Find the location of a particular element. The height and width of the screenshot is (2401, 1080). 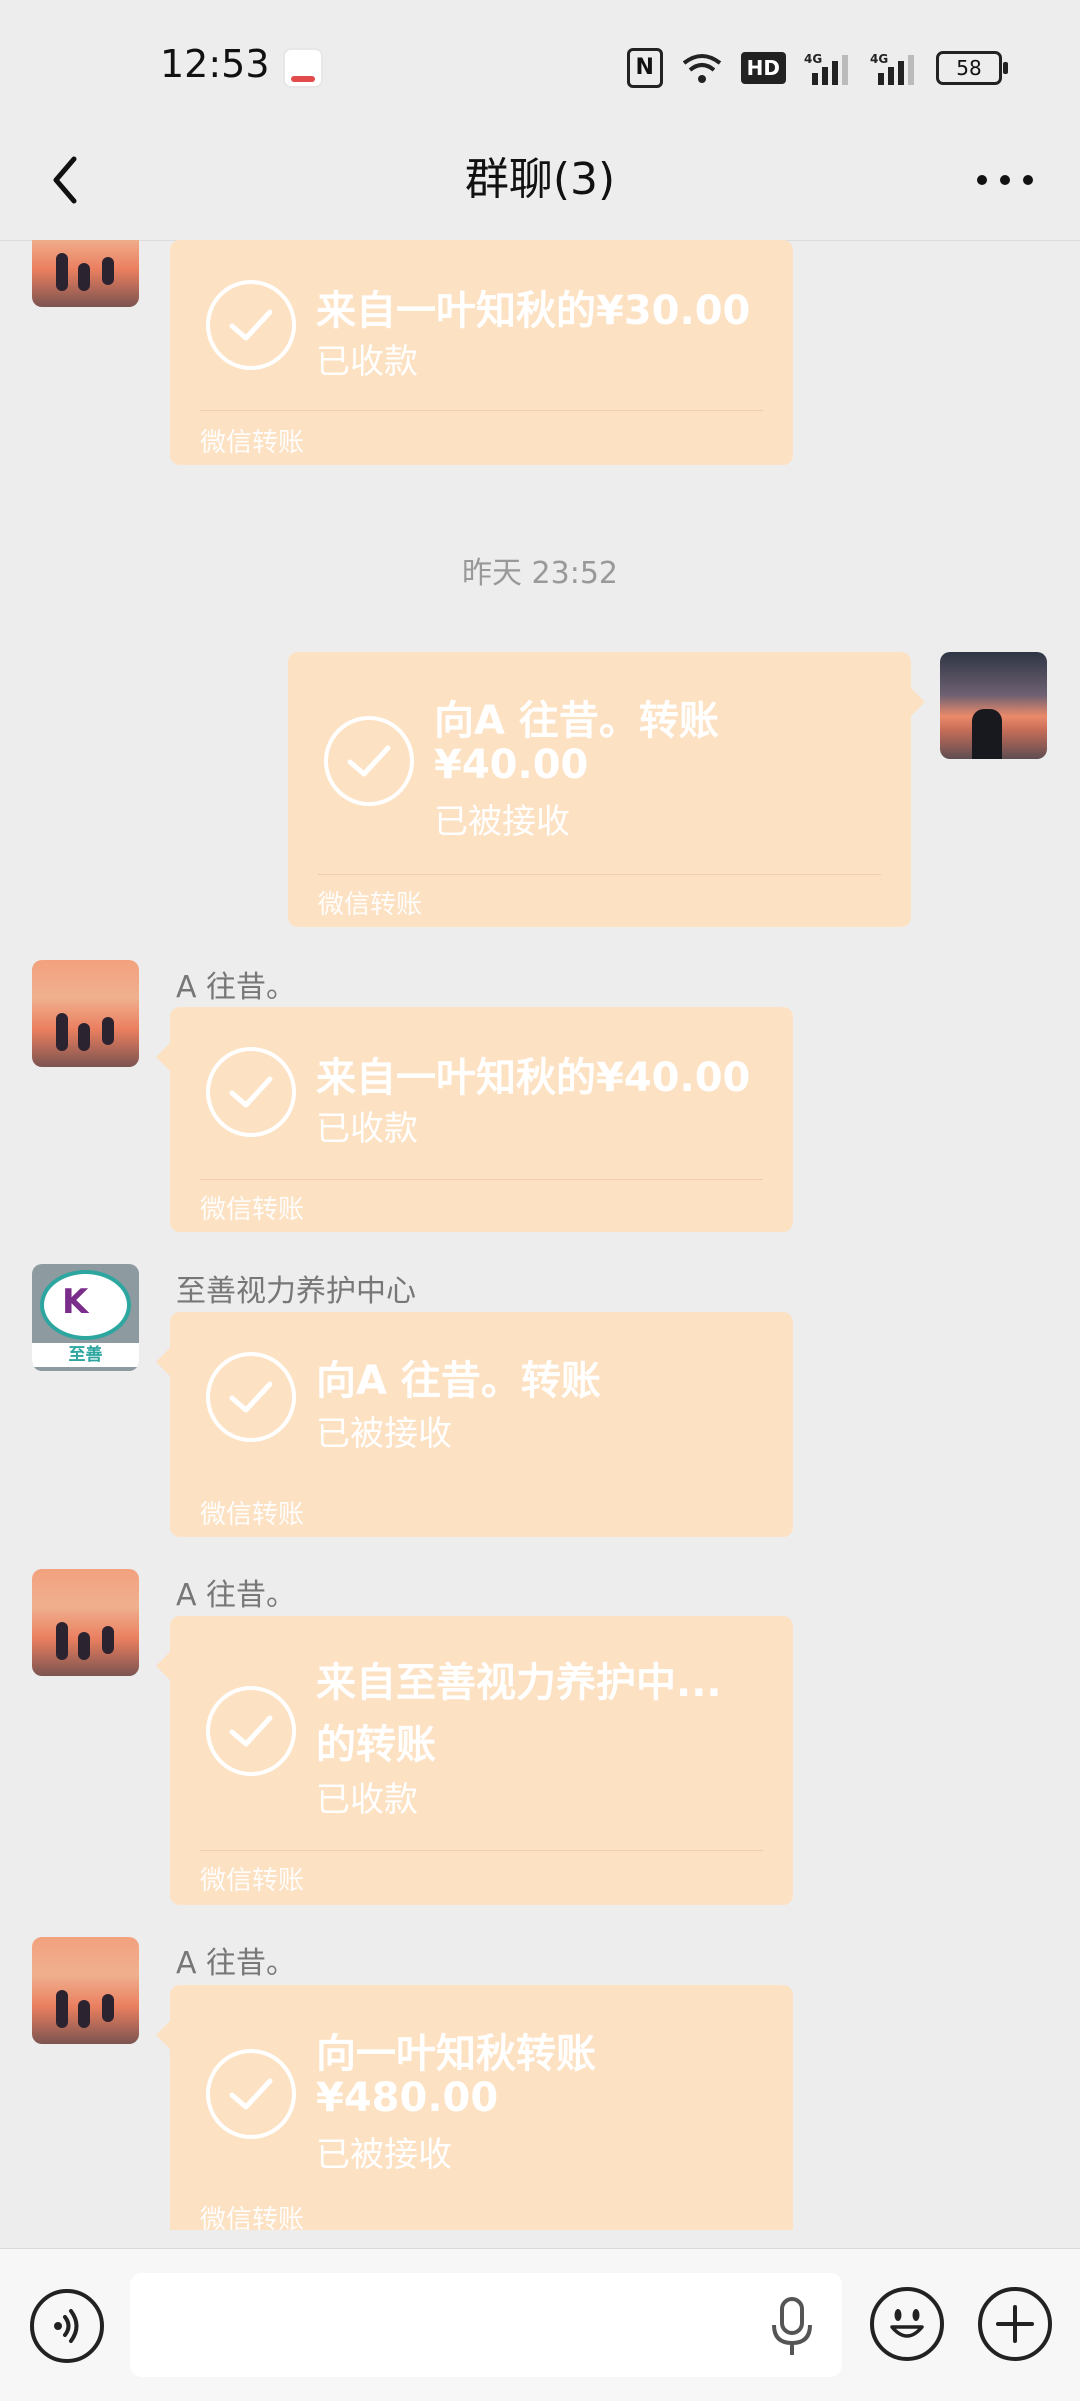

emoji-icon is located at coordinates (907, 2323).